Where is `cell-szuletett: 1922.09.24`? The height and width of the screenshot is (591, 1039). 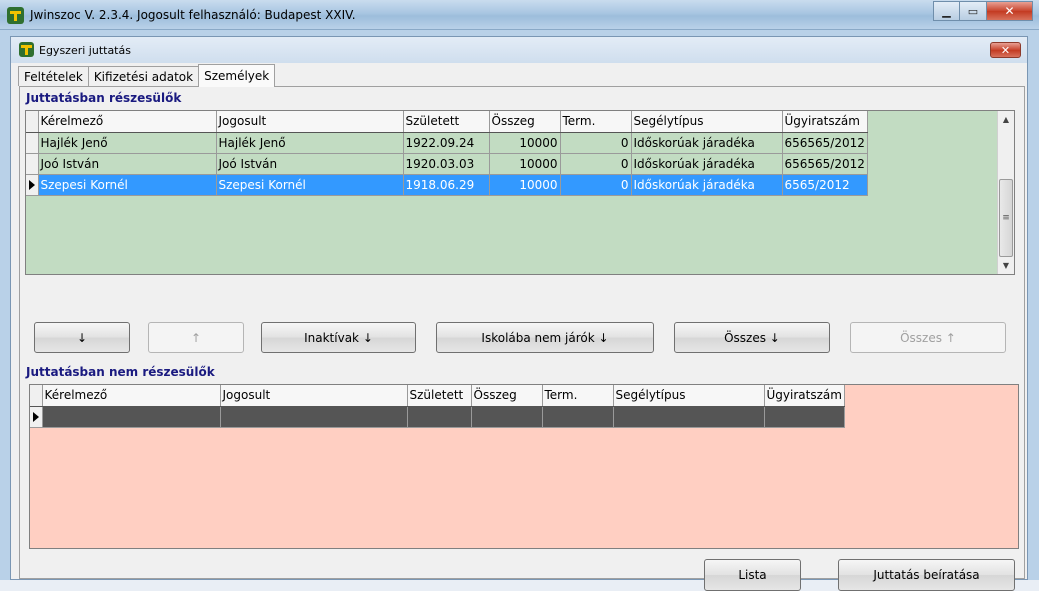
cell-szuletett: 1922.09.24 is located at coordinates (446, 143).